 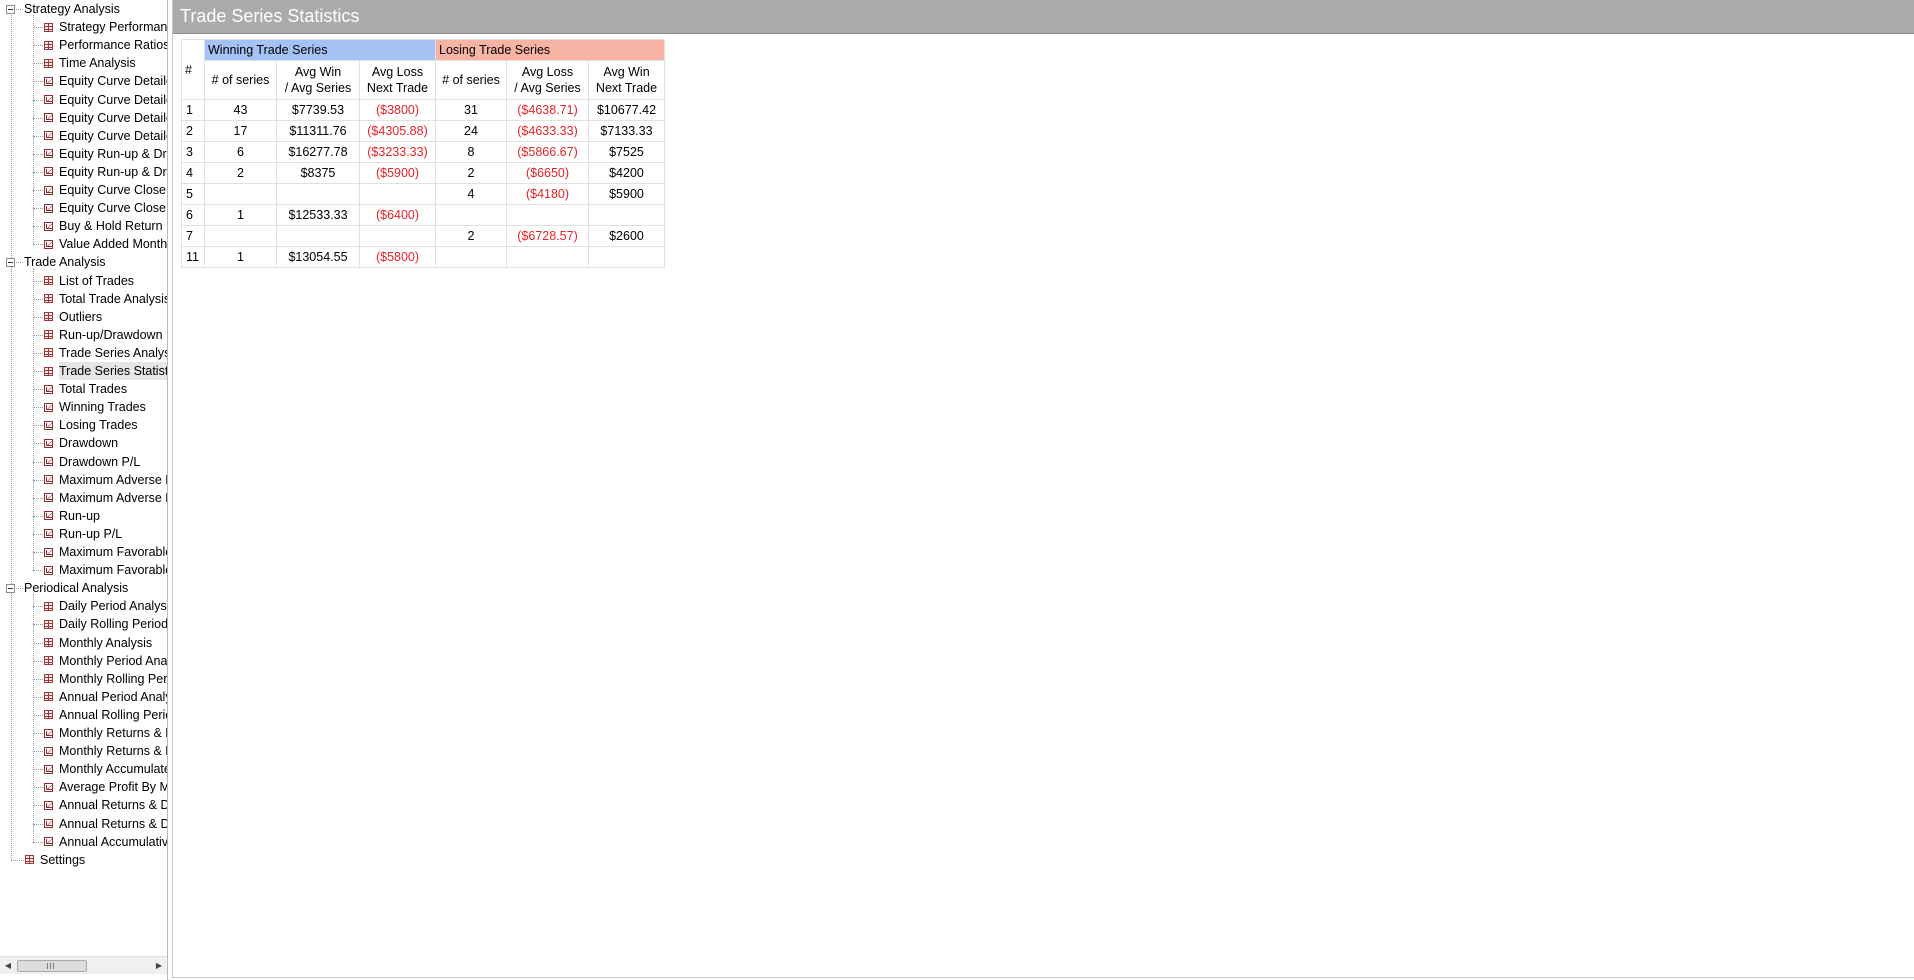 What do you see at coordinates (113, 715) in the screenshot?
I see `tree-item-annual-rolling-period-analysis: Annual Rolling Period Analysis` at bounding box center [113, 715].